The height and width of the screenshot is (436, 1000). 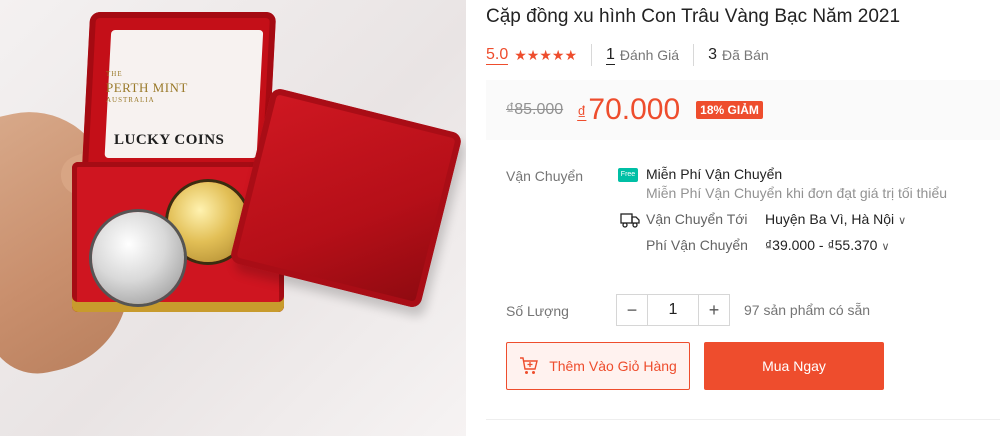 I want to click on quantity-input: 1, so click(x=673, y=310).